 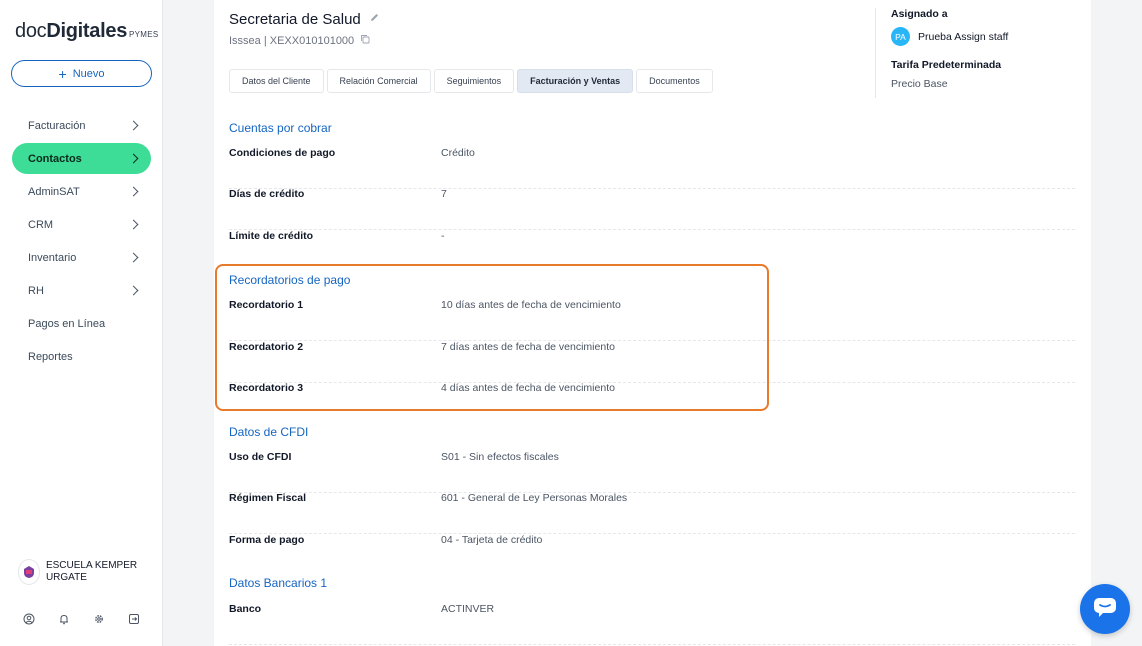 I want to click on info-row: Condiciones de pago Crédito, so click(x=652, y=168).